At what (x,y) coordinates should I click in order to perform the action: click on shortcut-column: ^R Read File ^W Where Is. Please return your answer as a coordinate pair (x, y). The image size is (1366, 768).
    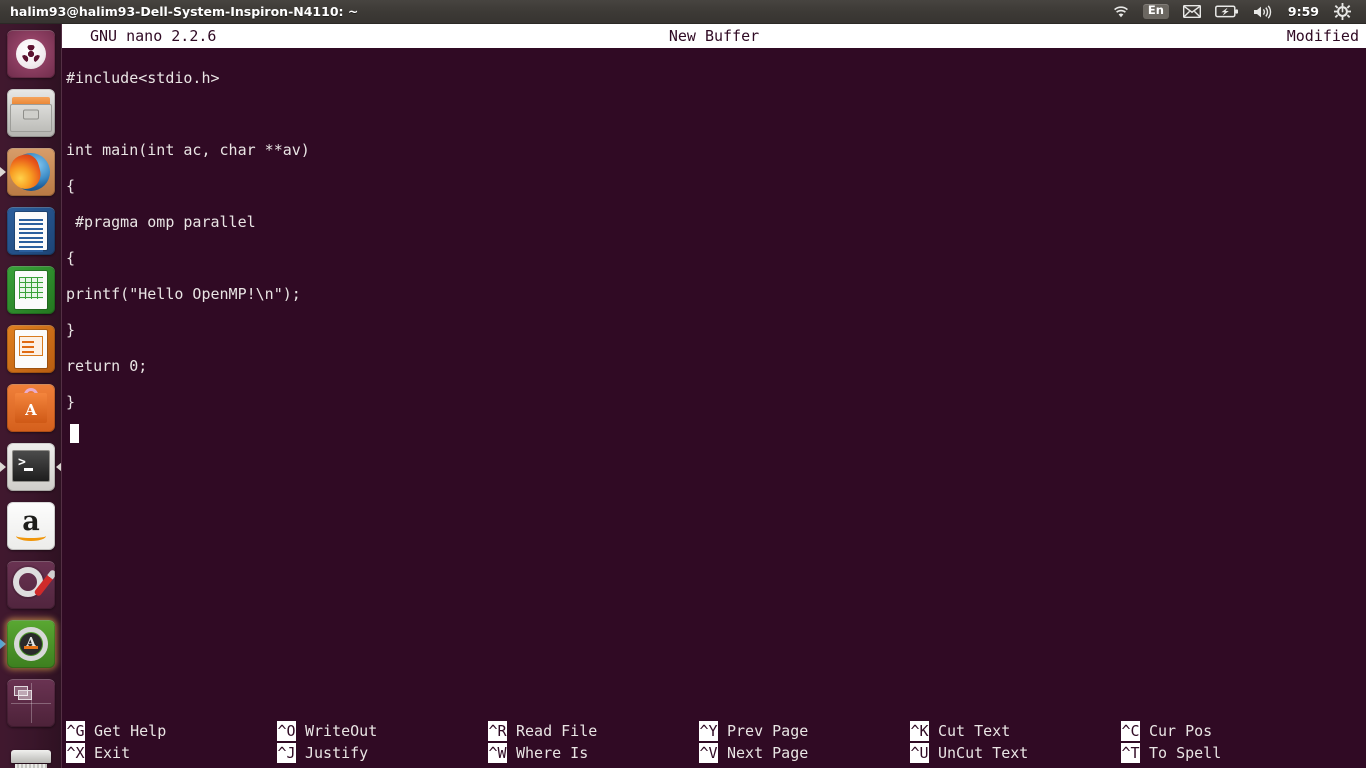
    Looking at the image, I should click on (593, 744).